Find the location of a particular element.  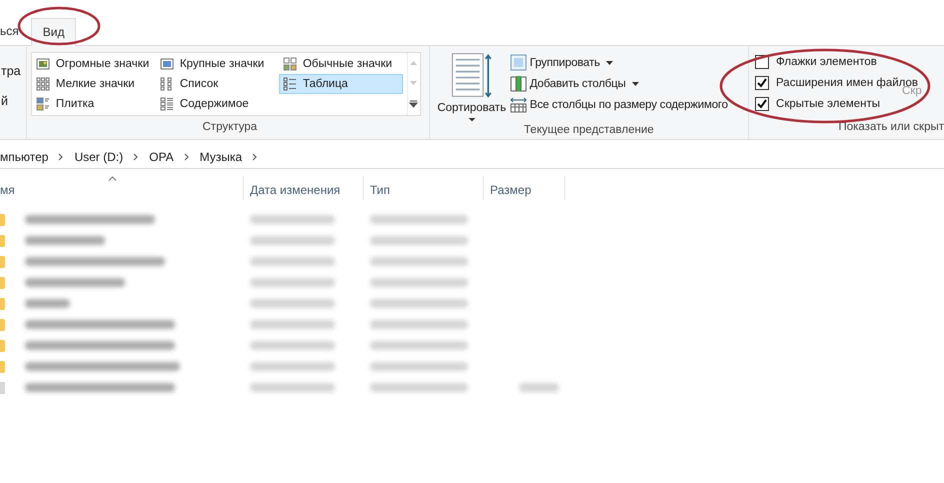

columns-icon is located at coordinates (518, 83).